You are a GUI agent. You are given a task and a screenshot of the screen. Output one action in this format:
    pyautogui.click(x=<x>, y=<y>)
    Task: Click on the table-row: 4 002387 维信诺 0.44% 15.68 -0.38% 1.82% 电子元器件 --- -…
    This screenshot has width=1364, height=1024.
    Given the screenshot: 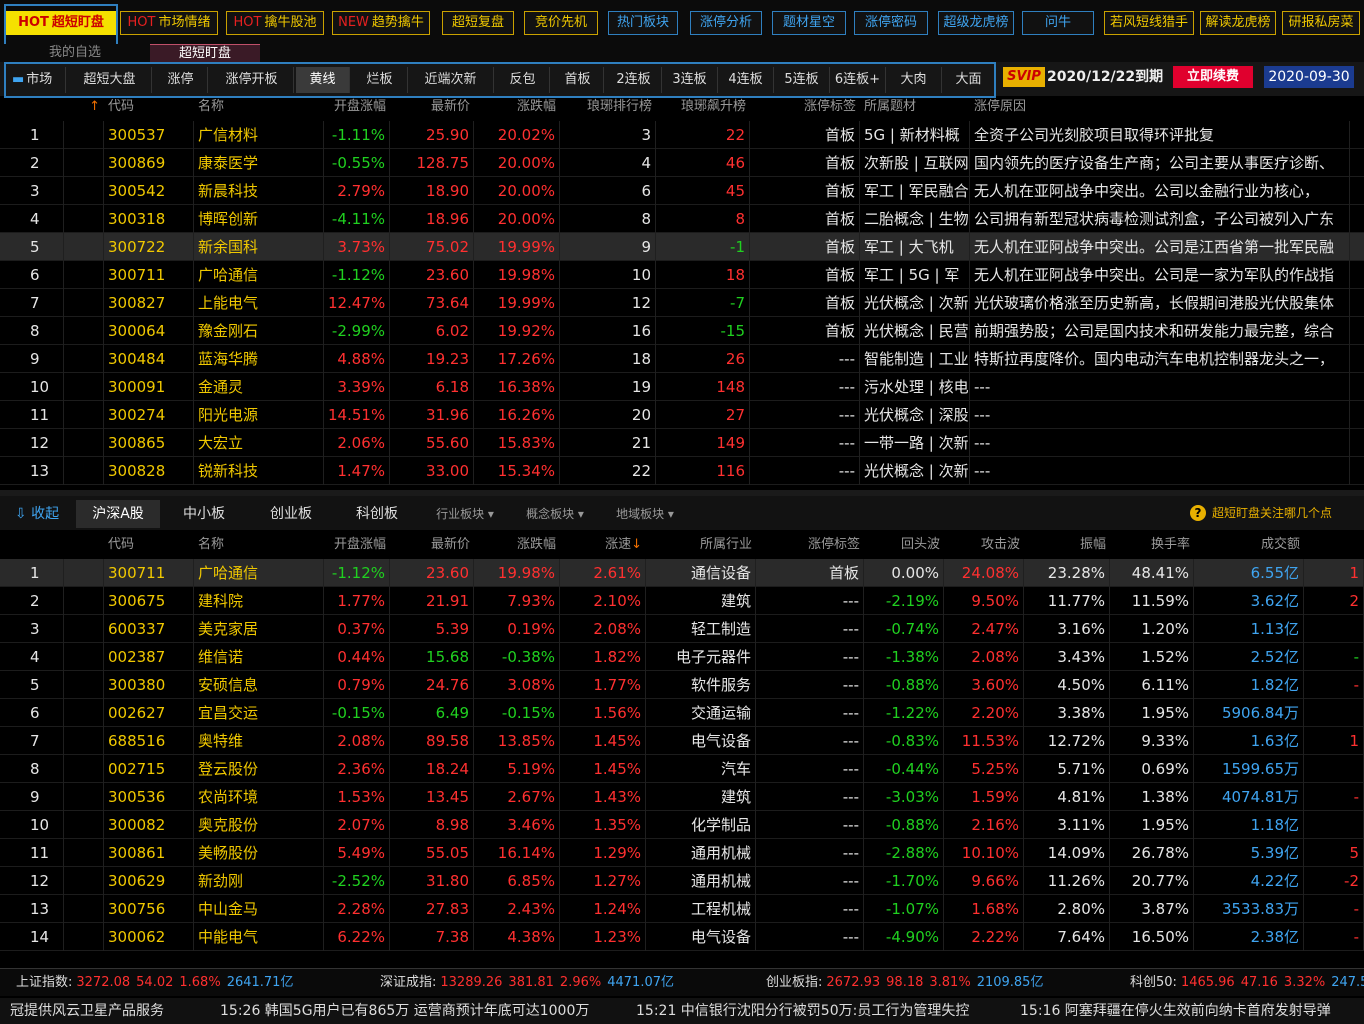 What is the action you would take?
    pyautogui.click(x=682, y=657)
    